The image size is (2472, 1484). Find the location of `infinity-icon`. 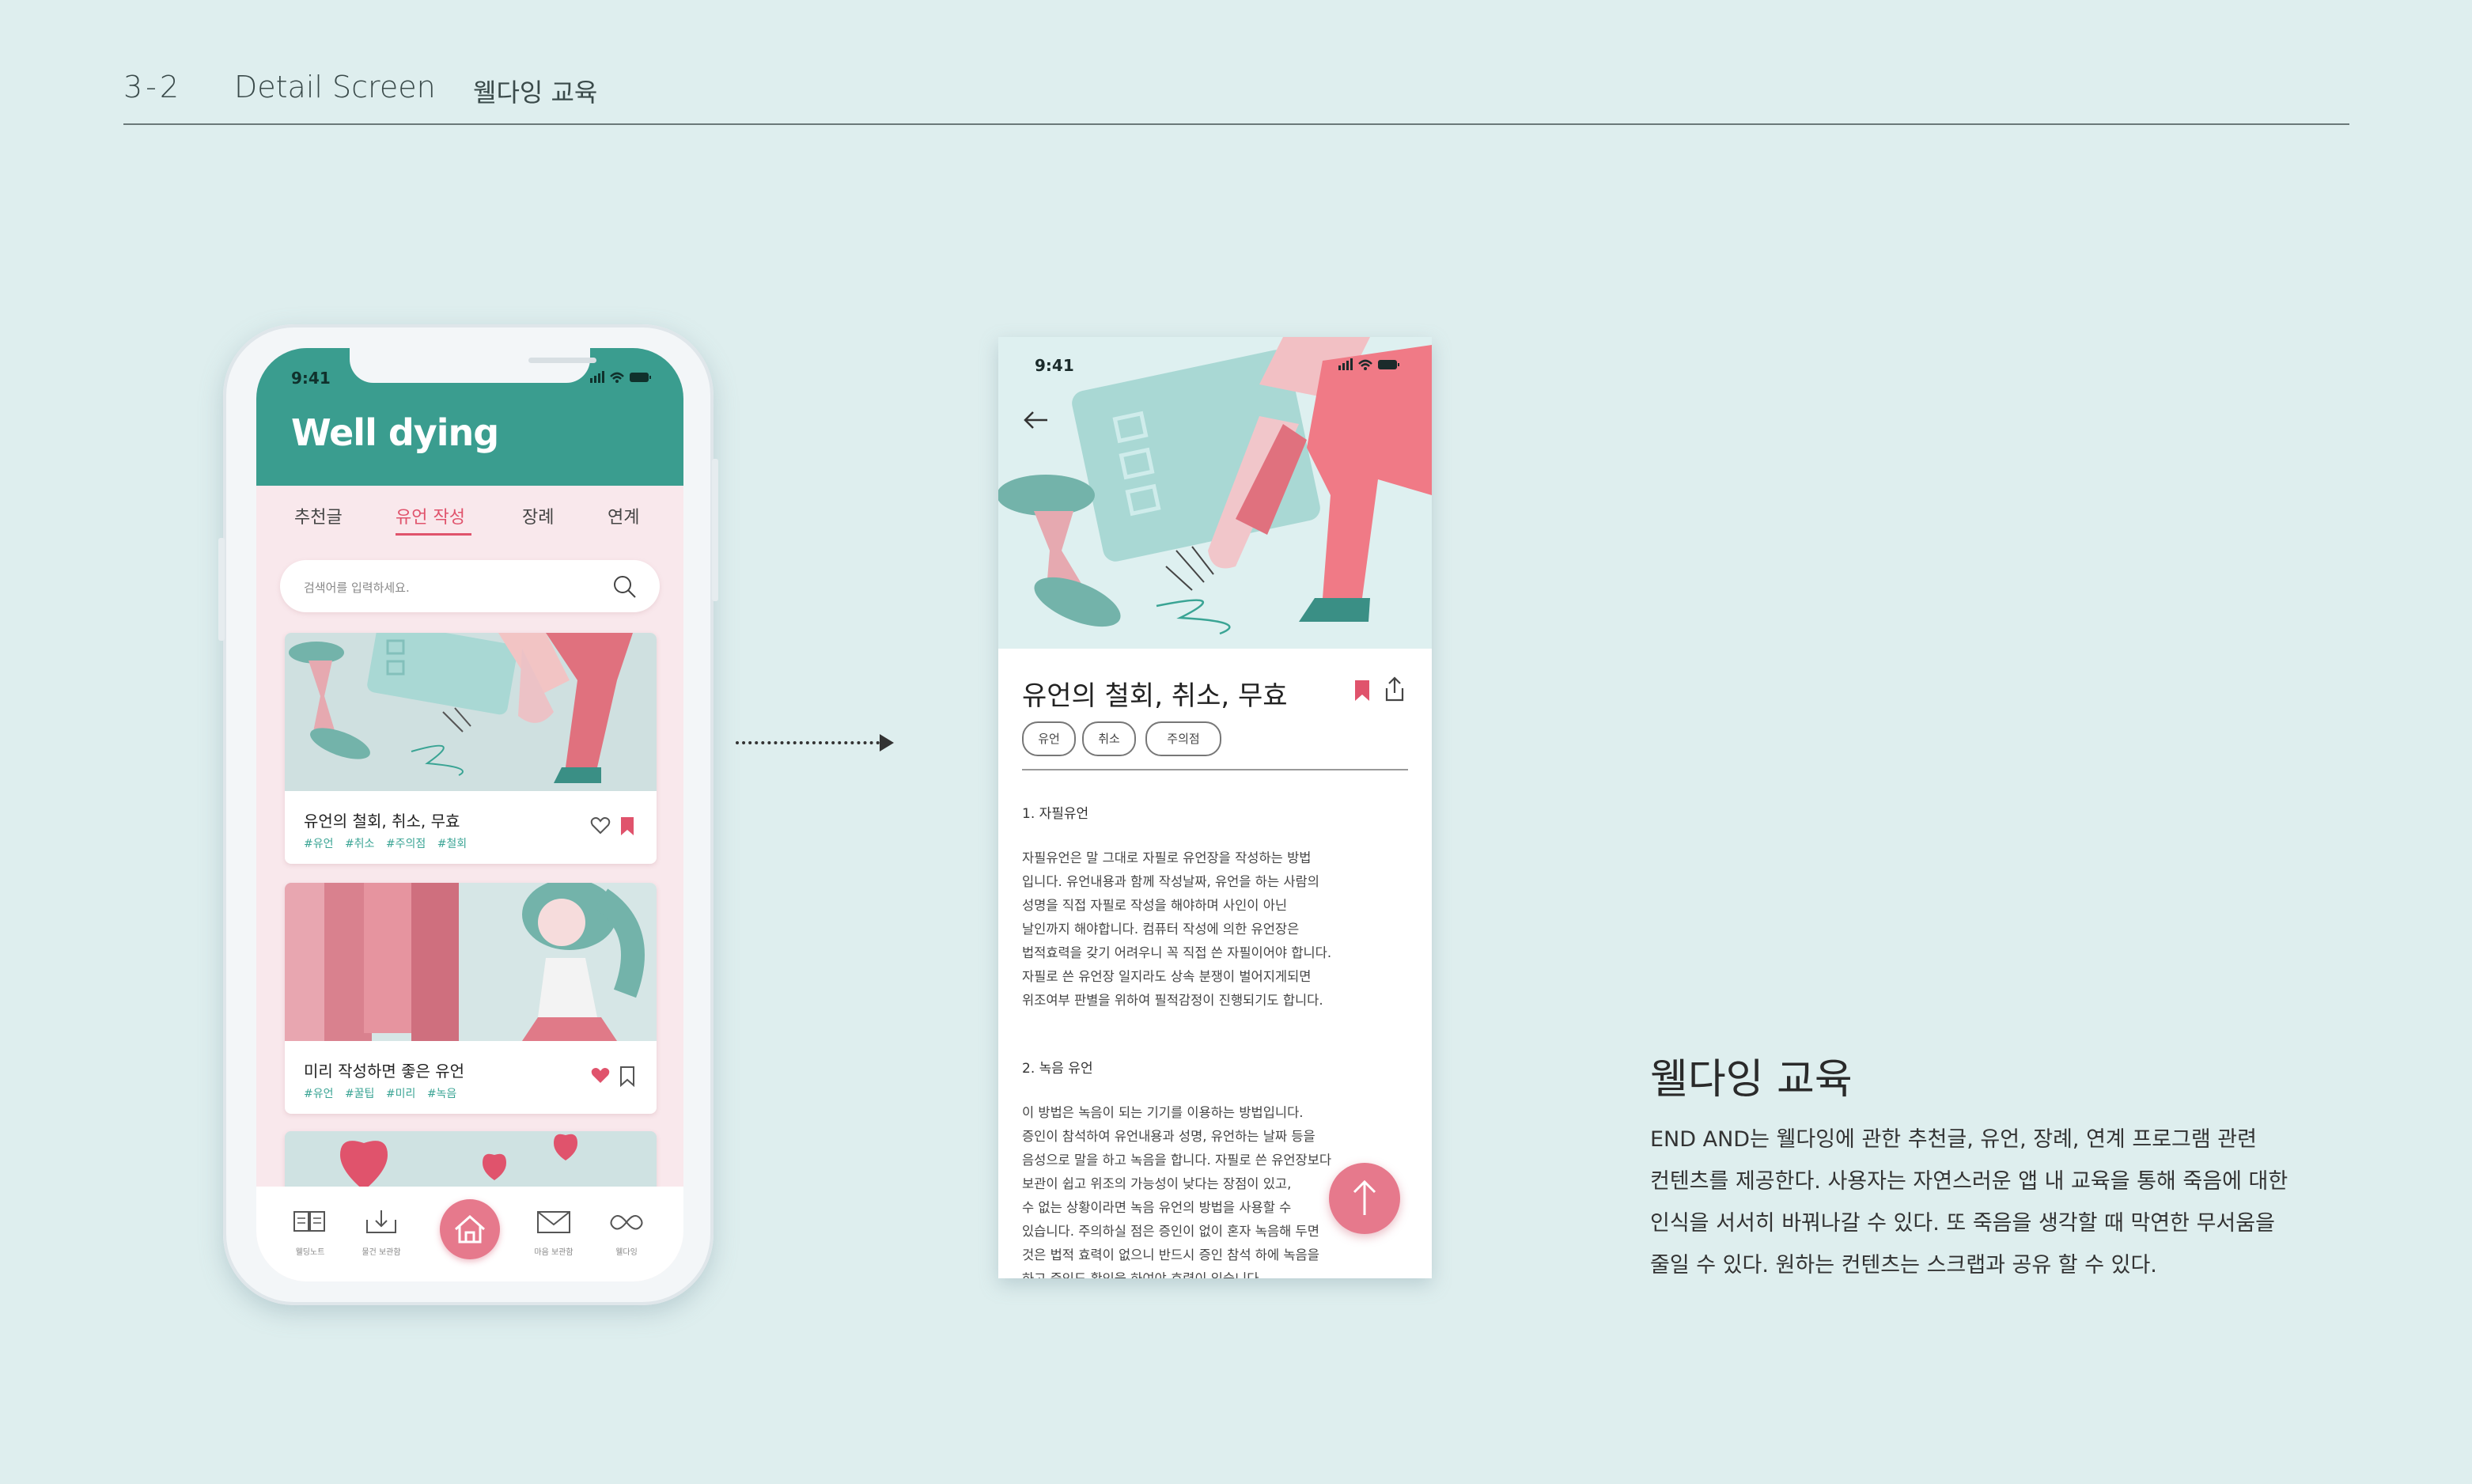

infinity-icon is located at coordinates (626, 1222).